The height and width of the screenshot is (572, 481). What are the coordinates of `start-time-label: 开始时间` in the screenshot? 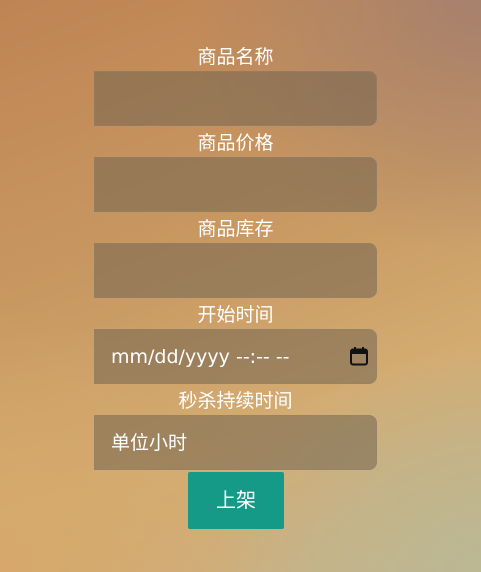 It's located at (235, 315).